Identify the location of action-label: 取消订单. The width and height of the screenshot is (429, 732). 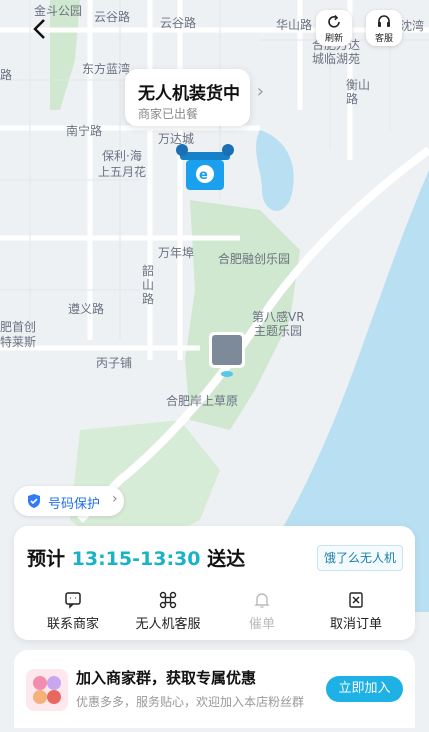
(355, 624).